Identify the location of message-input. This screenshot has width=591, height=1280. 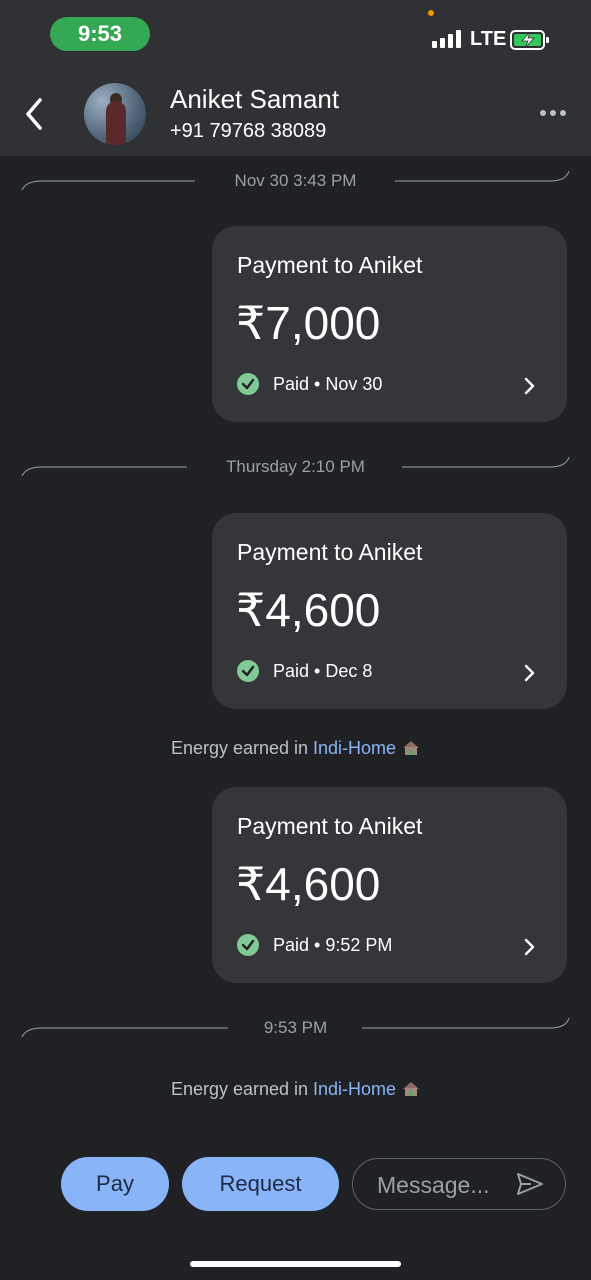
(444, 1185).